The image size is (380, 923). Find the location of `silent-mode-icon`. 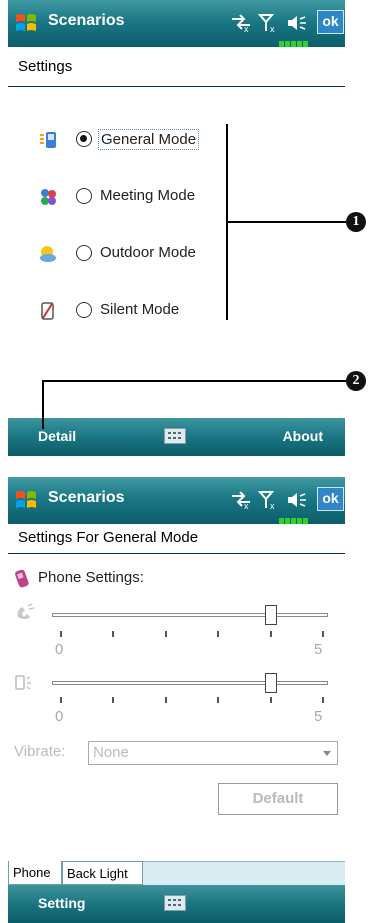

silent-mode-icon is located at coordinates (47, 311).